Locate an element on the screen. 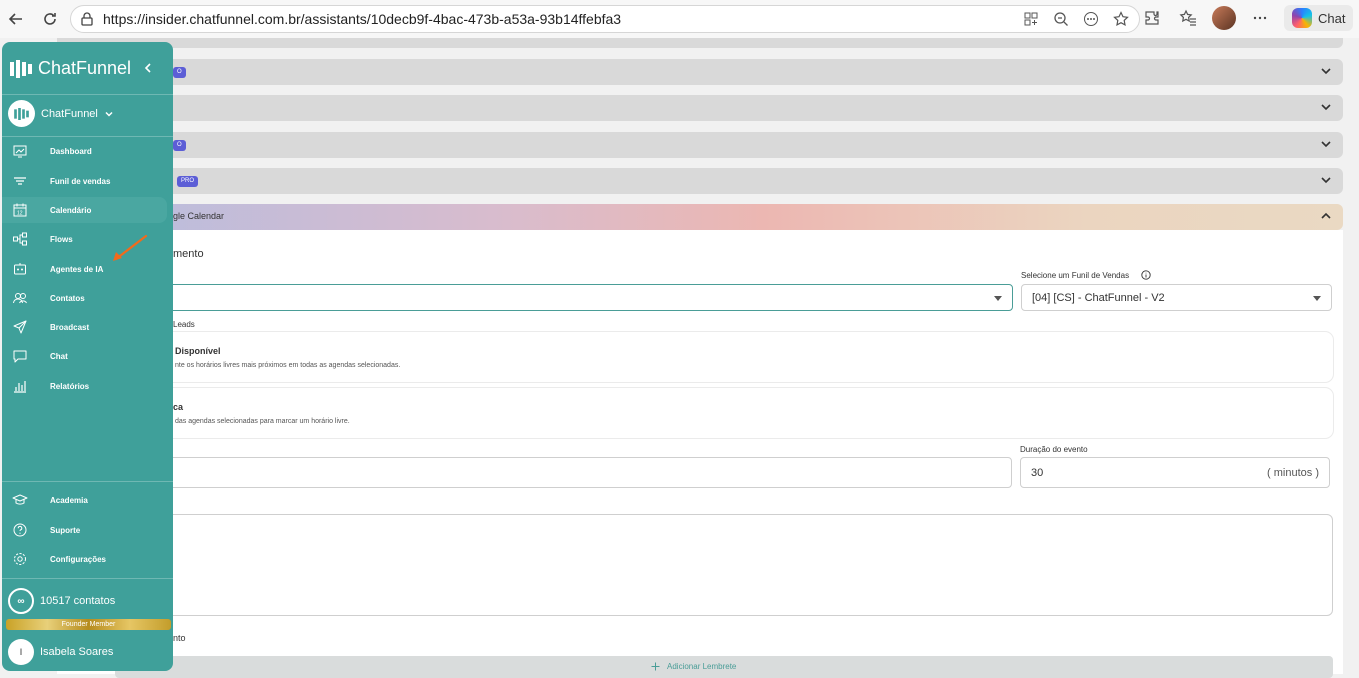 The height and width of the screenshot is (678, 1359). app-grid-icon is located at coordinates (1031, 19).